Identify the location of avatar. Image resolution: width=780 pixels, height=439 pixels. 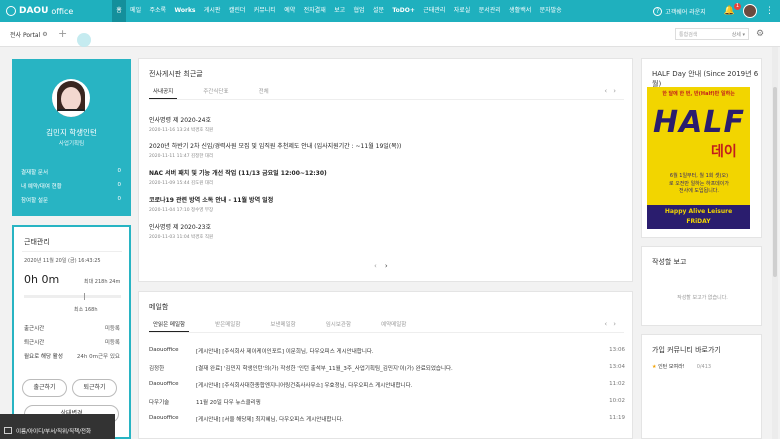
(750, 11).